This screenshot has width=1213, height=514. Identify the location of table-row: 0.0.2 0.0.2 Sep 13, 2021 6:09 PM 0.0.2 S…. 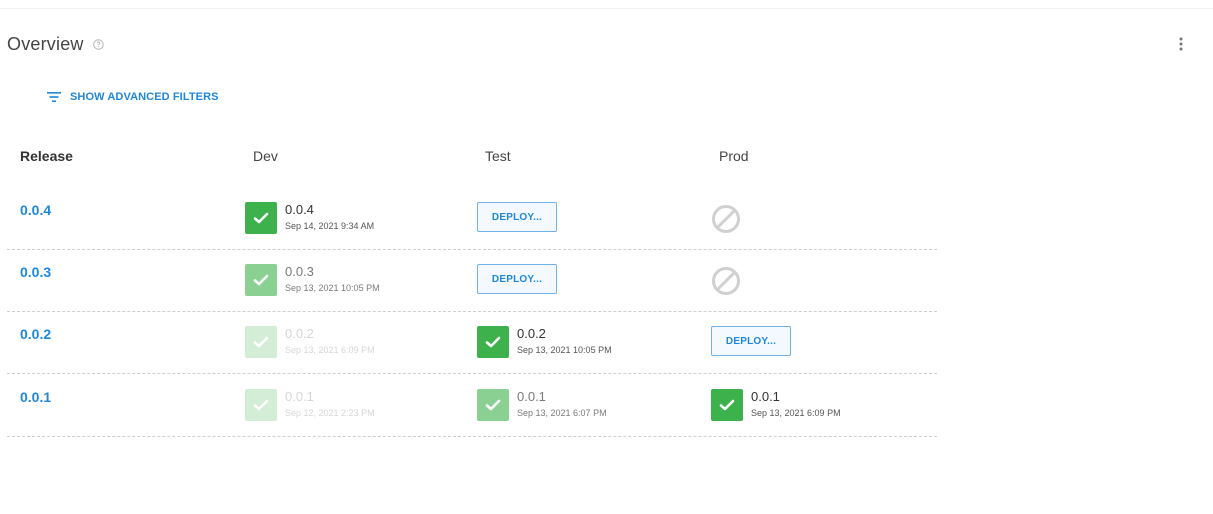
(472, 343).